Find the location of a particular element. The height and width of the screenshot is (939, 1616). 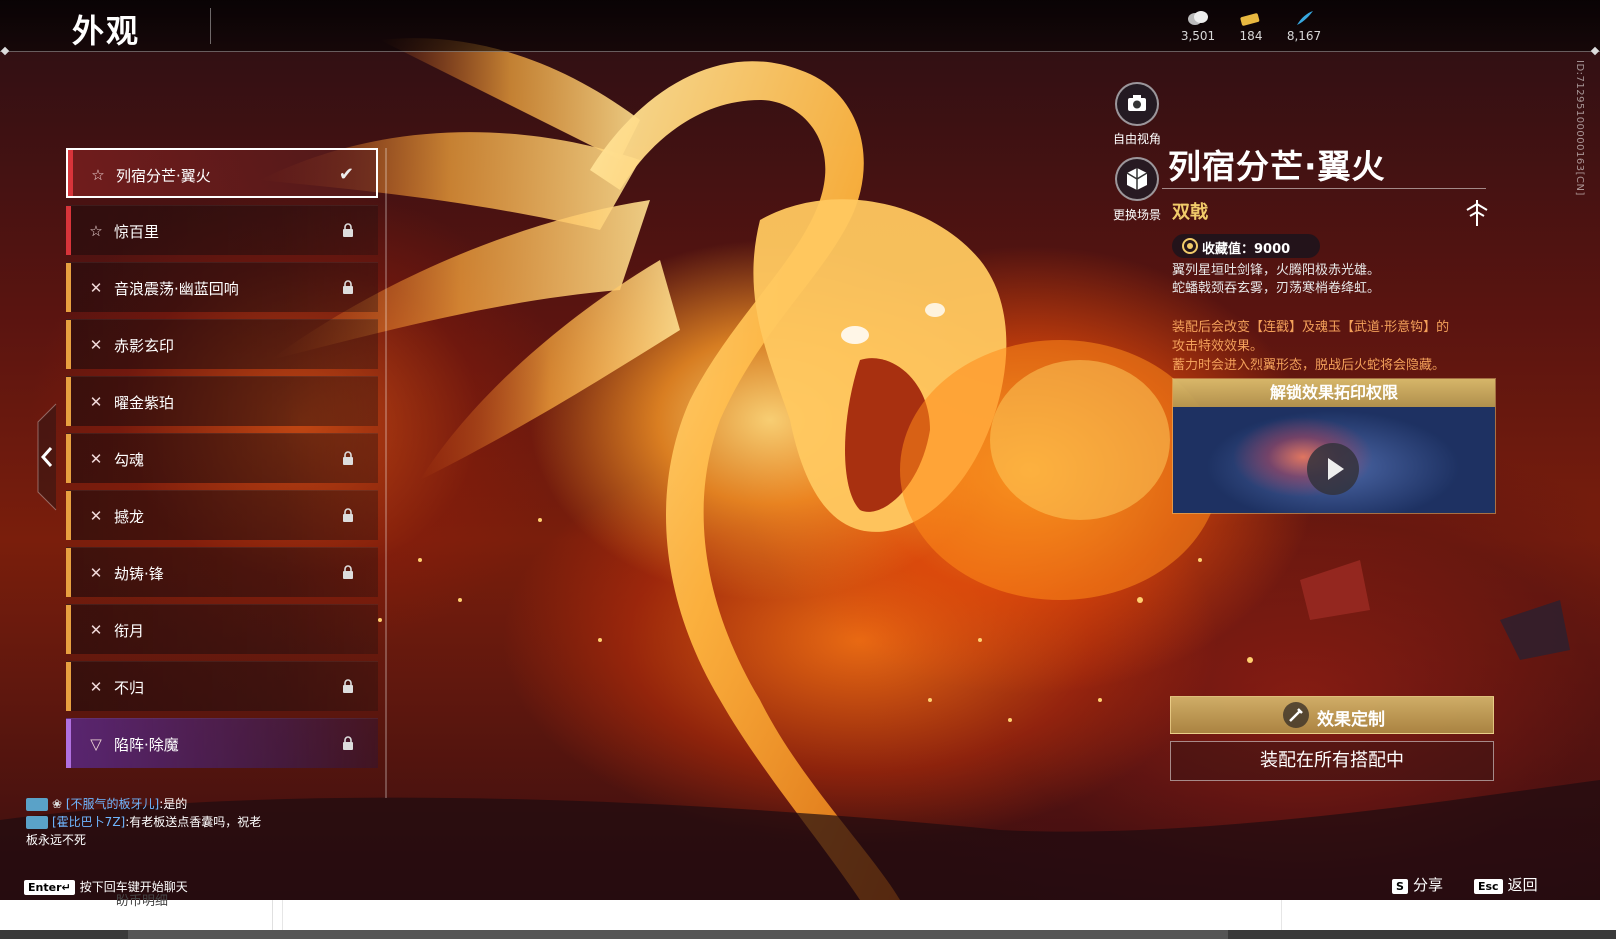

chat-message-cont: 板永远不死 is located at coordinates (161, 840).